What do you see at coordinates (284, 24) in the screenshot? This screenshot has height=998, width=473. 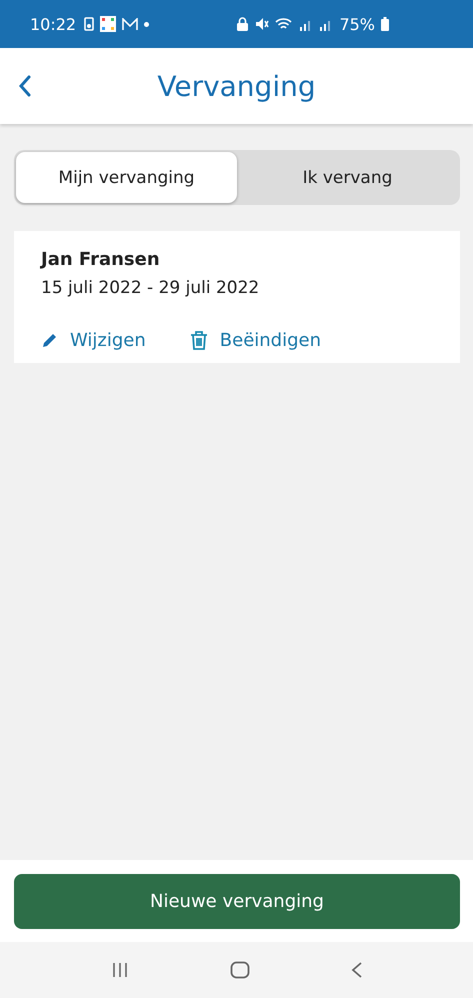 I see `wifi-icon` at bounding box center [284, 24].